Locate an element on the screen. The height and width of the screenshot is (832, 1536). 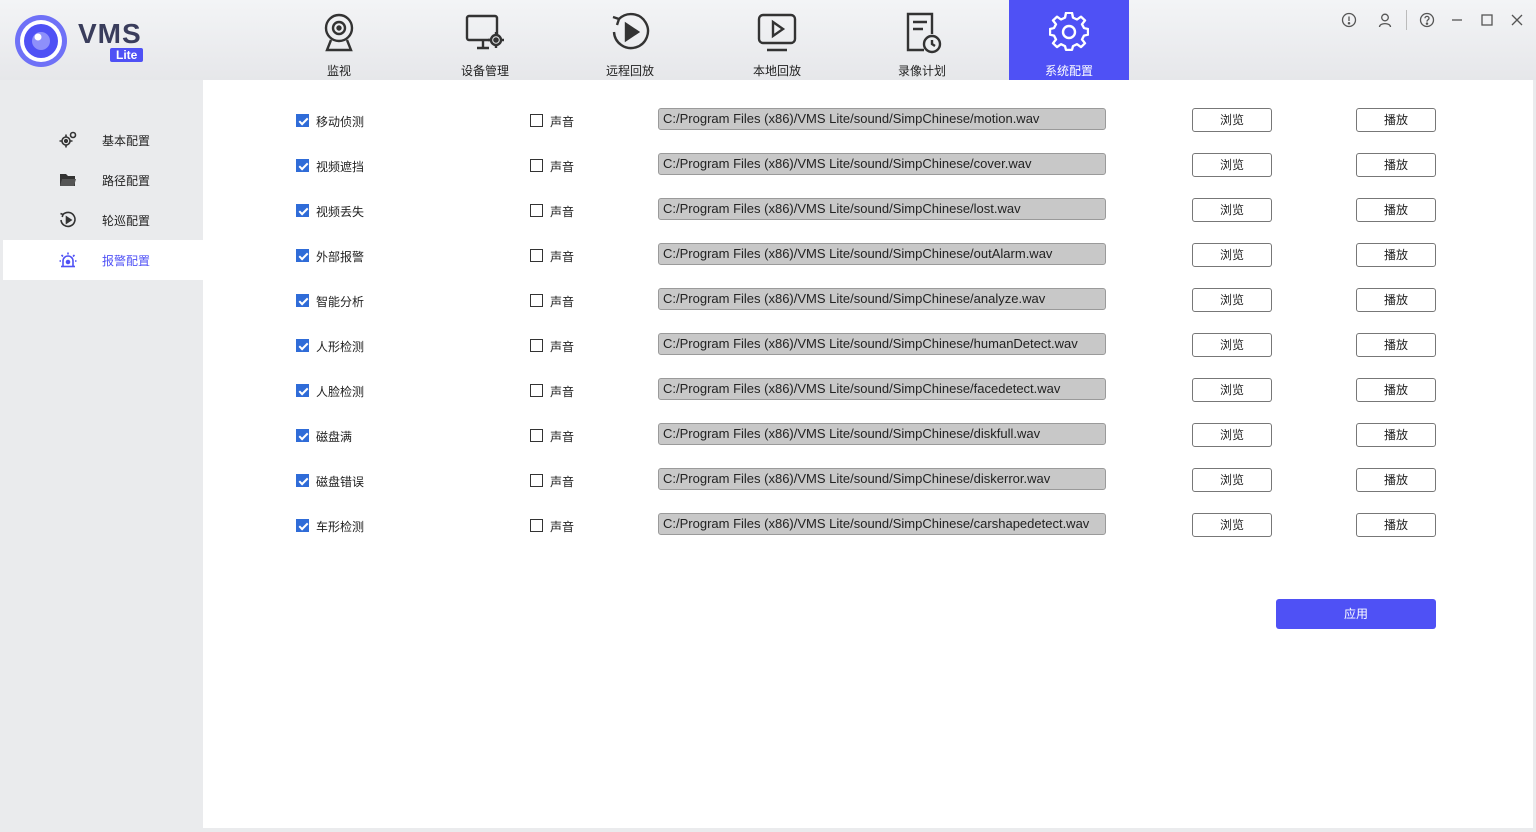
alarm-name-label: 智能分析 is located at coordinates (340, 301).